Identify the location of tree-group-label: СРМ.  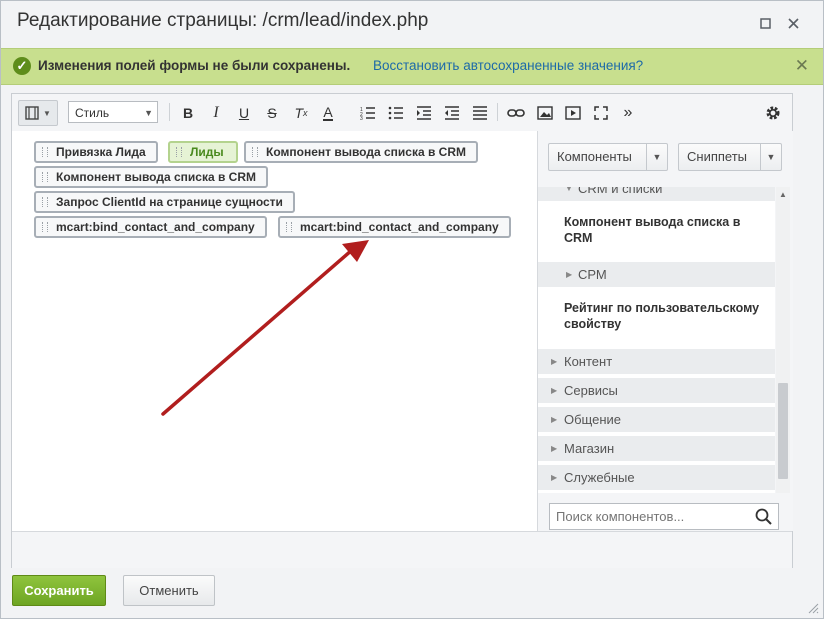
(592, 274).